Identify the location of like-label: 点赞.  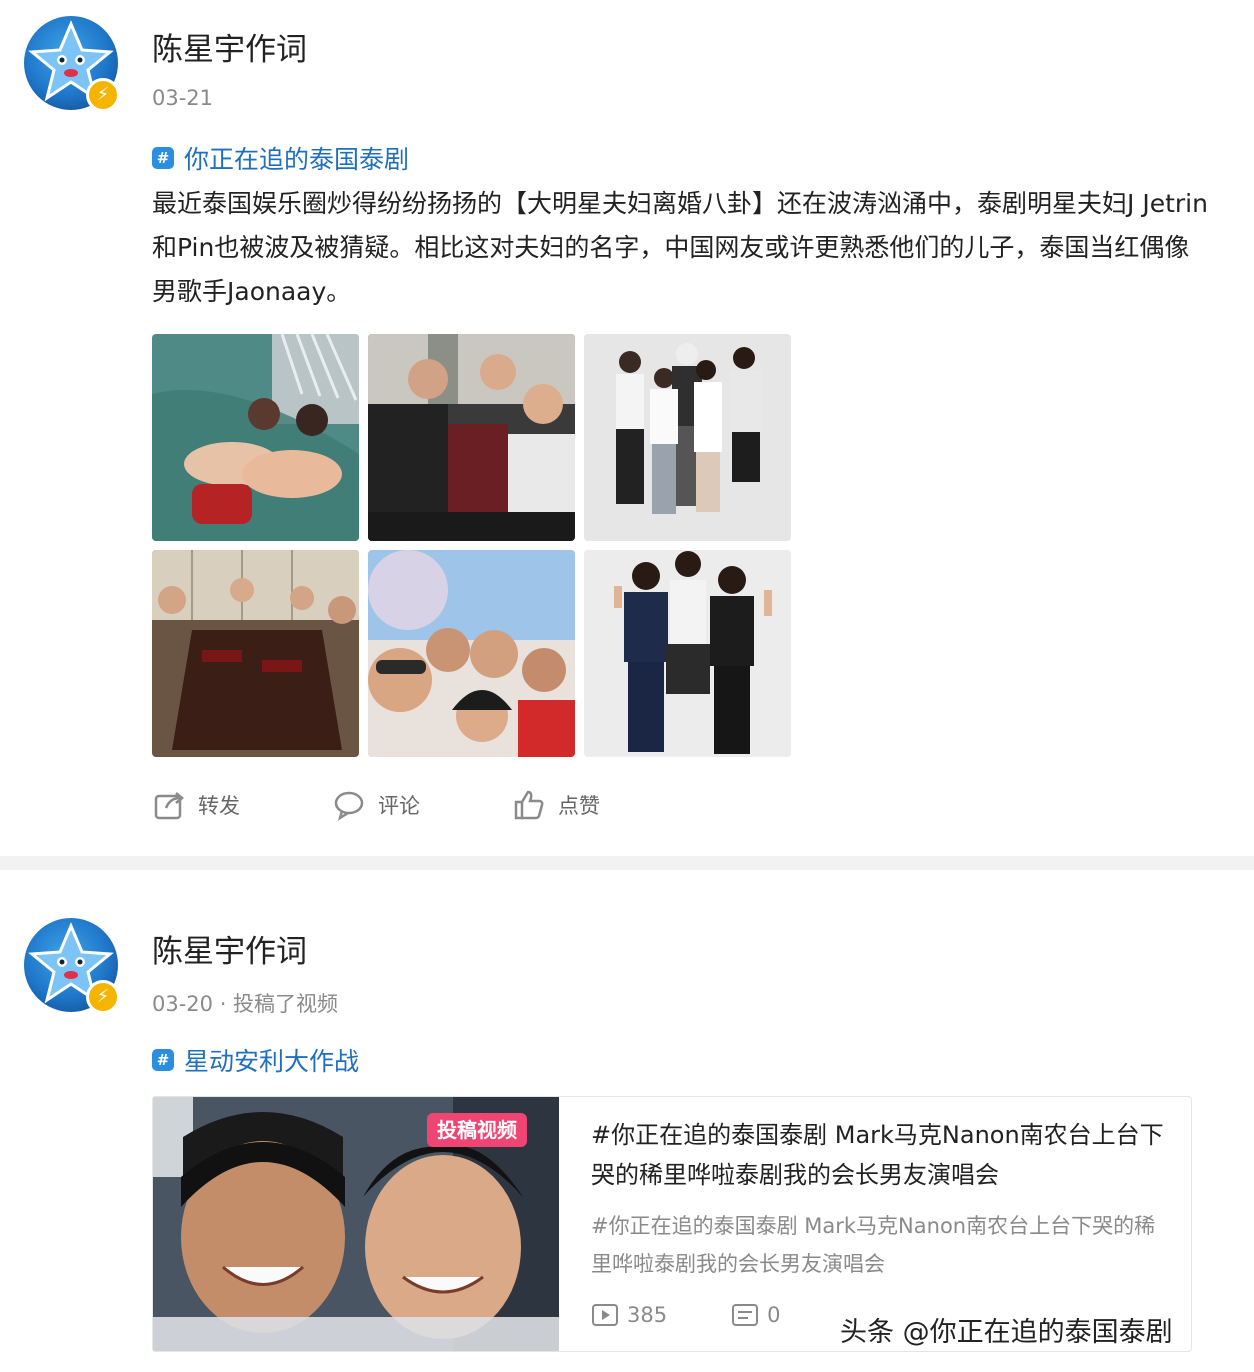
(579, 806).